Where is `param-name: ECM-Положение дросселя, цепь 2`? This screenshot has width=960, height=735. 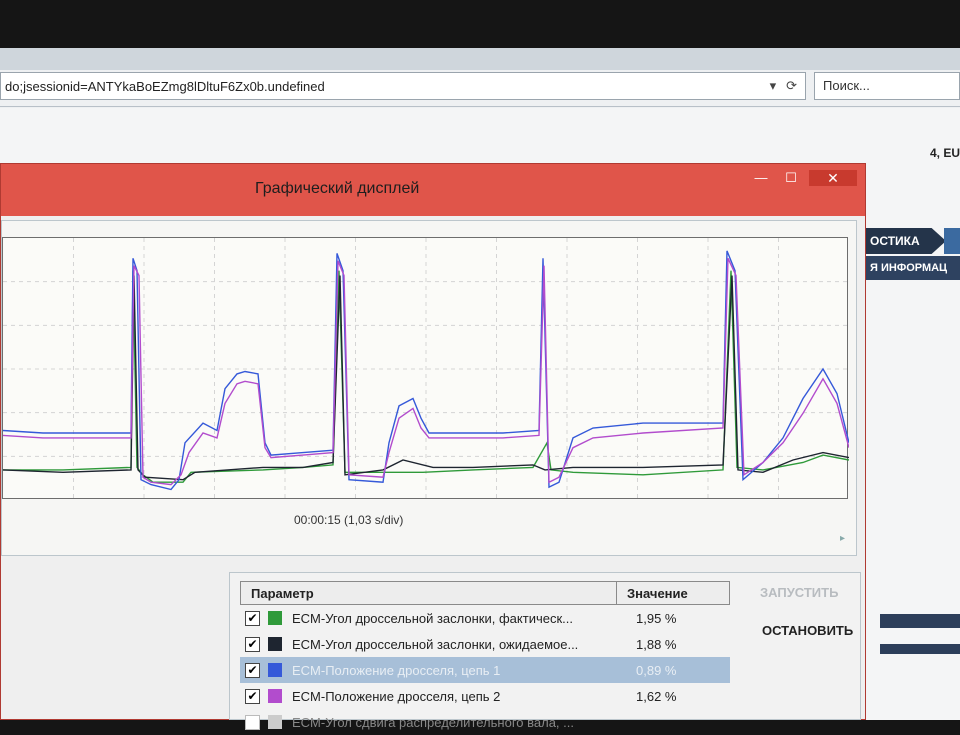
param-name: ECM-Положение дросселя, цепь 2 is located at coordinates (396, 696).